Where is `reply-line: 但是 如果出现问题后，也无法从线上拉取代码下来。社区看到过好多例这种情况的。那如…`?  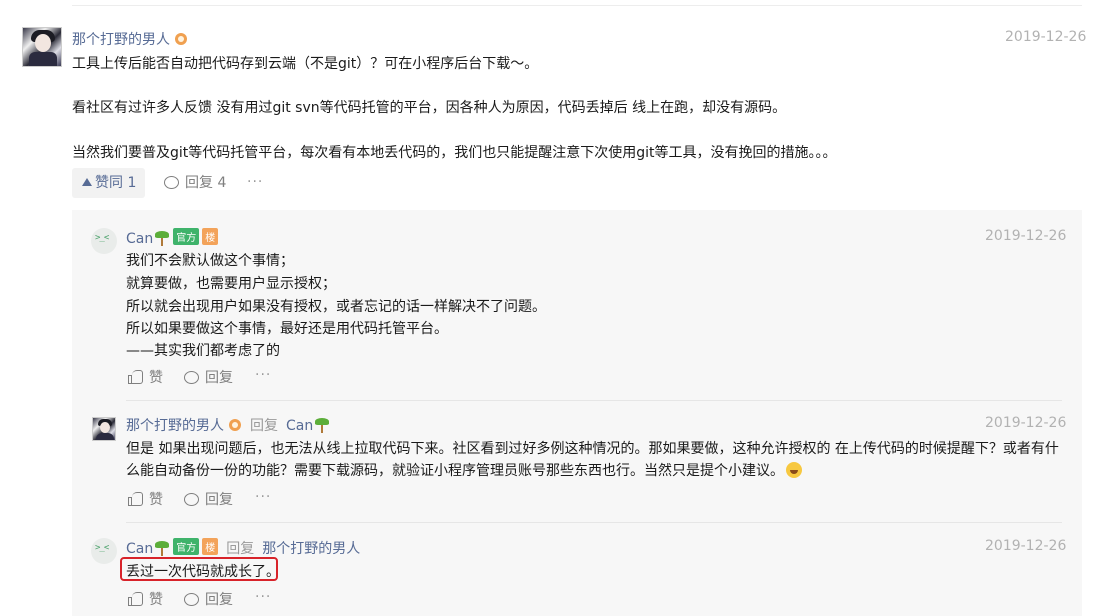
reply-line: 但是 如果出现问题后，也无法从线上拉取代码下来。社区看到过好多例这种情况的。那如… is located at coordinates (592, 449).